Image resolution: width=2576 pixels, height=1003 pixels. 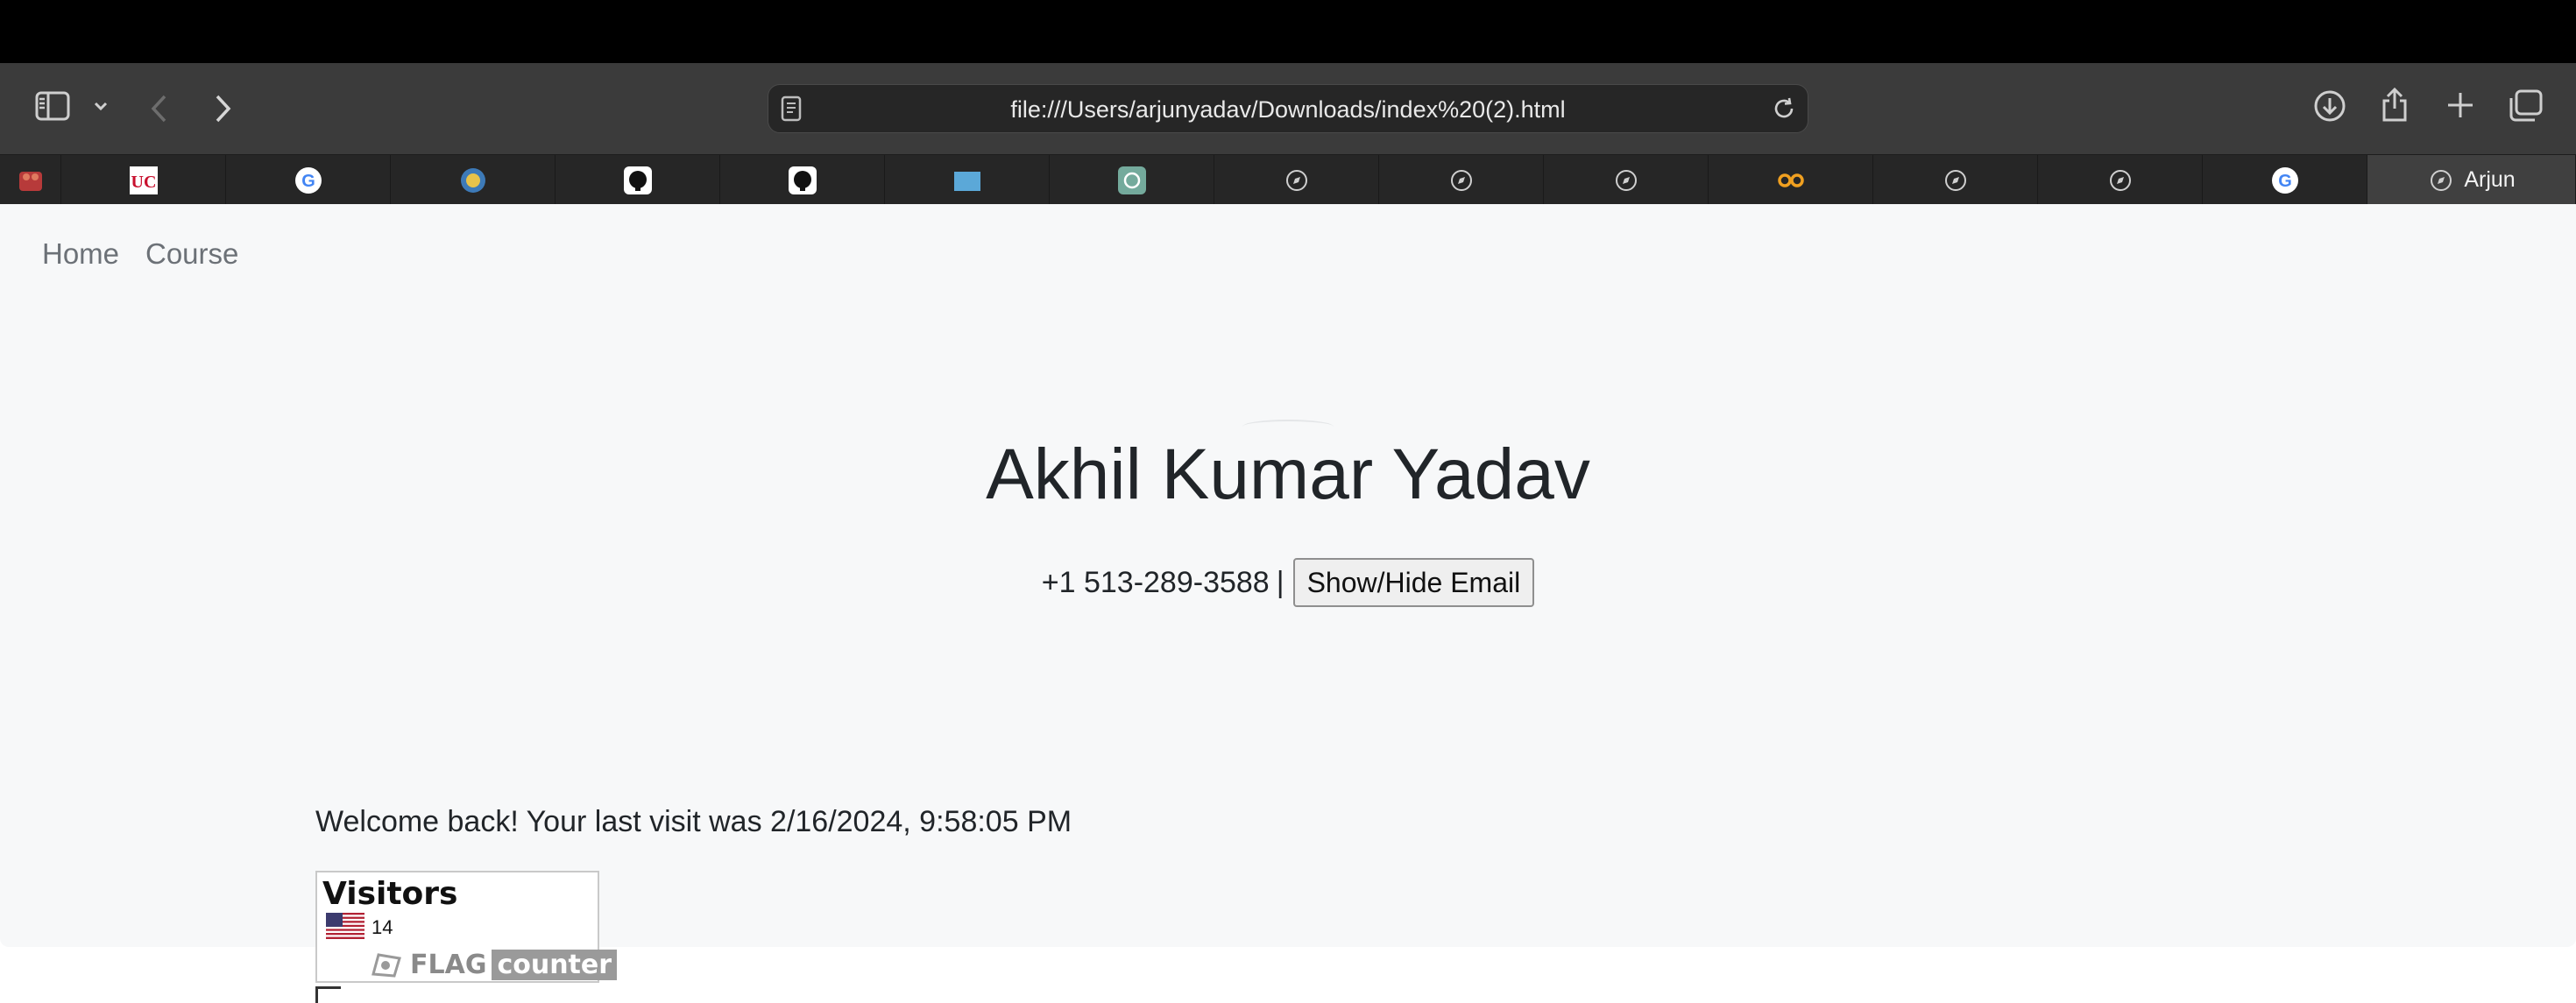 What do you see at coordinates (2525, 106) in the screenshot?
I see `tab-overview-icon` at bounding box center [2525, 106].